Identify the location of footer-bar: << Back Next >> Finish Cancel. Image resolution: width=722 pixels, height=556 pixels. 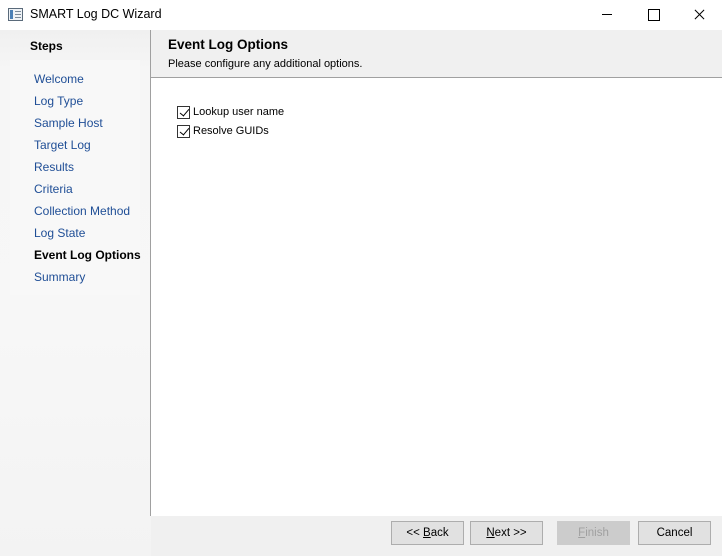
(436, 536).